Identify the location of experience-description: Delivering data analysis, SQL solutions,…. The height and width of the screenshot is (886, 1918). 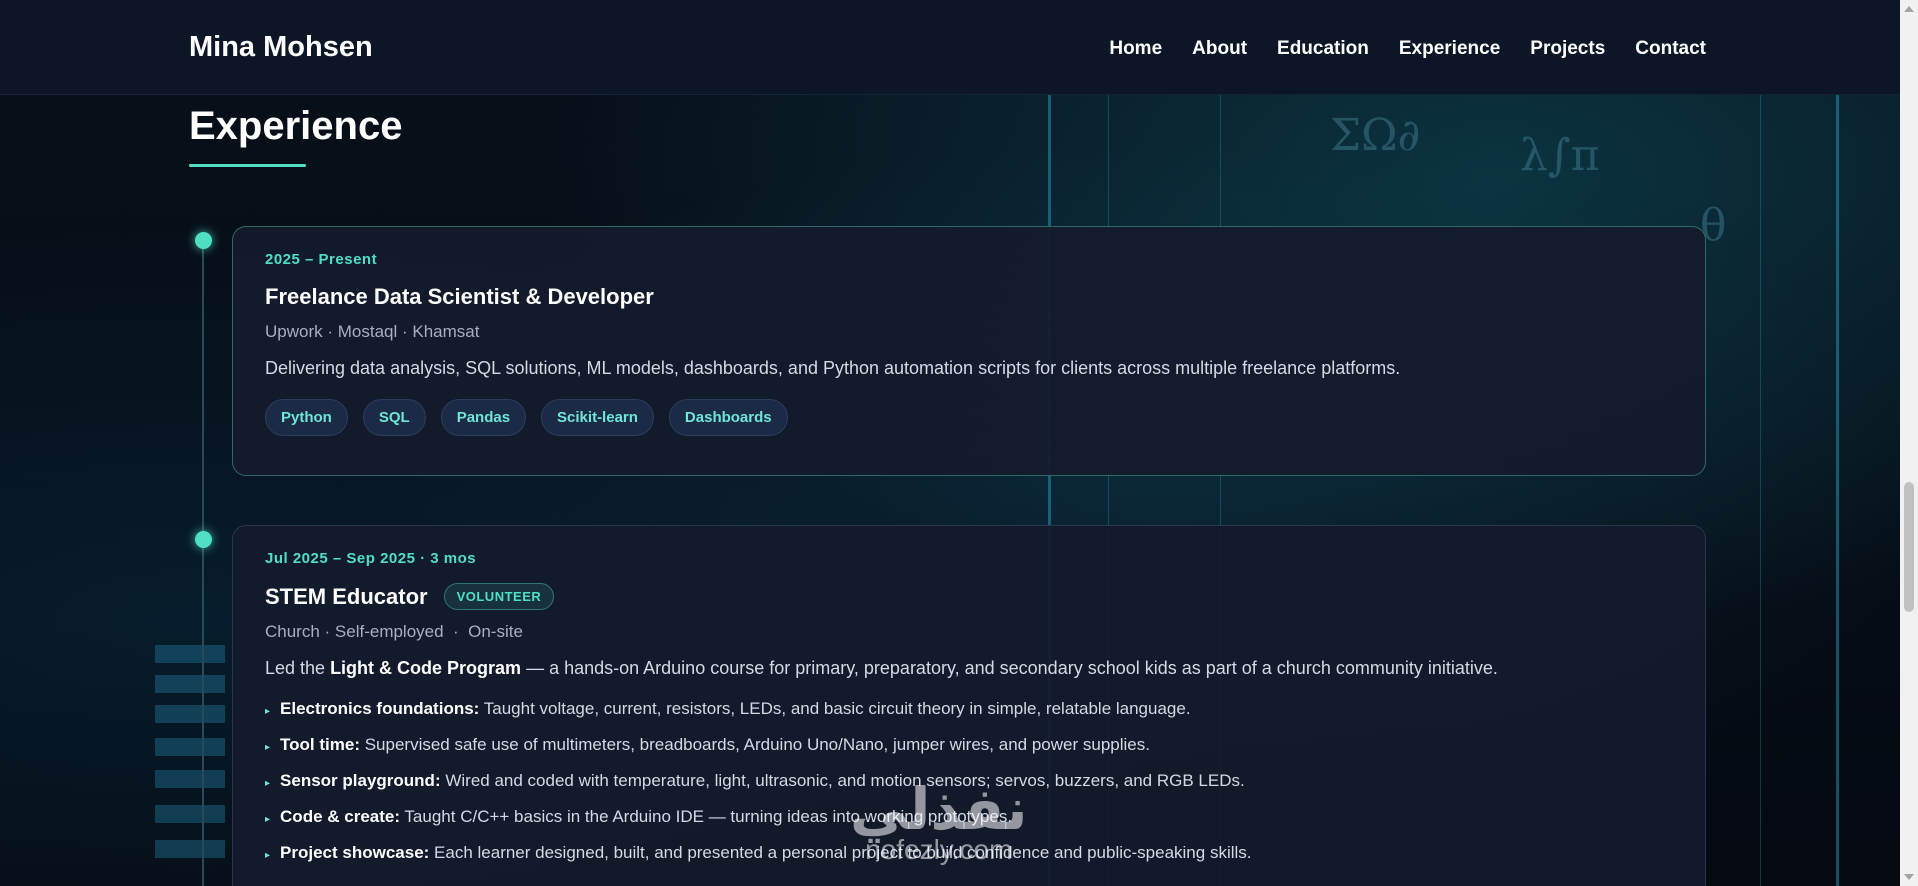
(833, 368).